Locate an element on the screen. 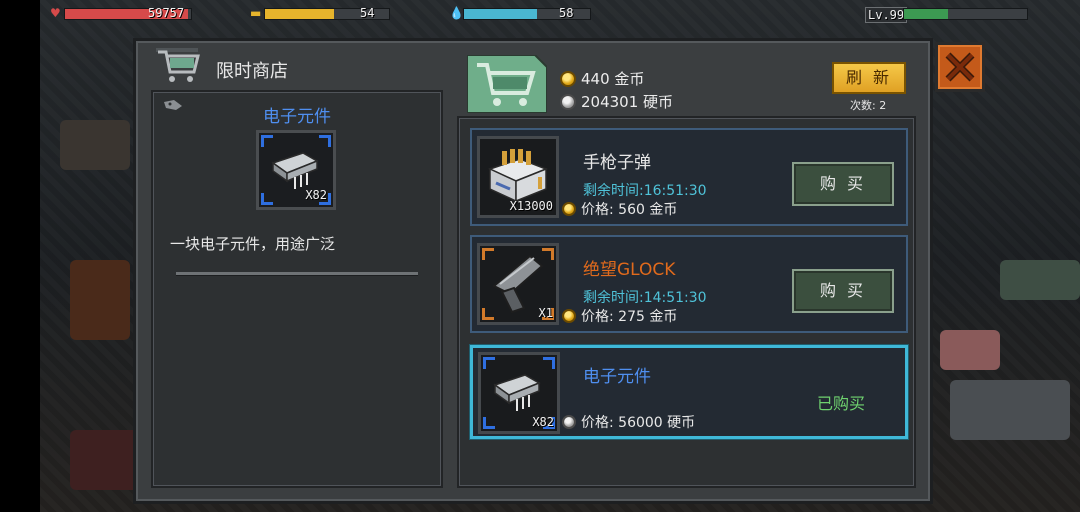 The height and width of the screenshot is (512, 1080). water-drop-icon: 💧 is located at coordinates (456, 13).